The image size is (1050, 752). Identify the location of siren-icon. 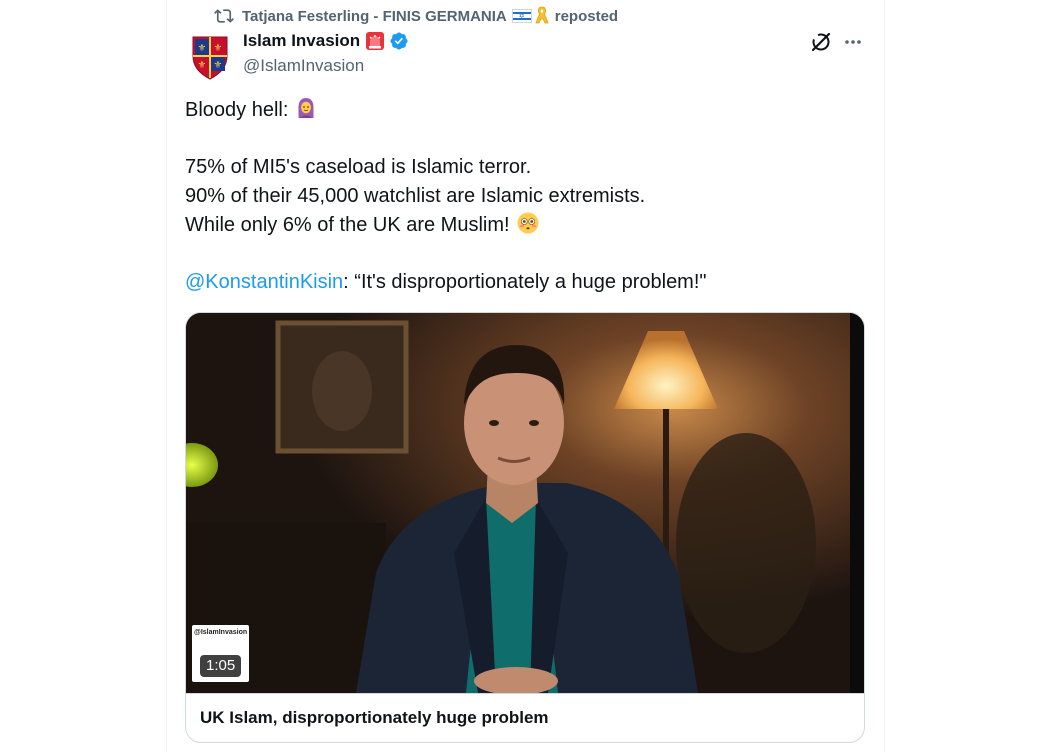
(375, 41).